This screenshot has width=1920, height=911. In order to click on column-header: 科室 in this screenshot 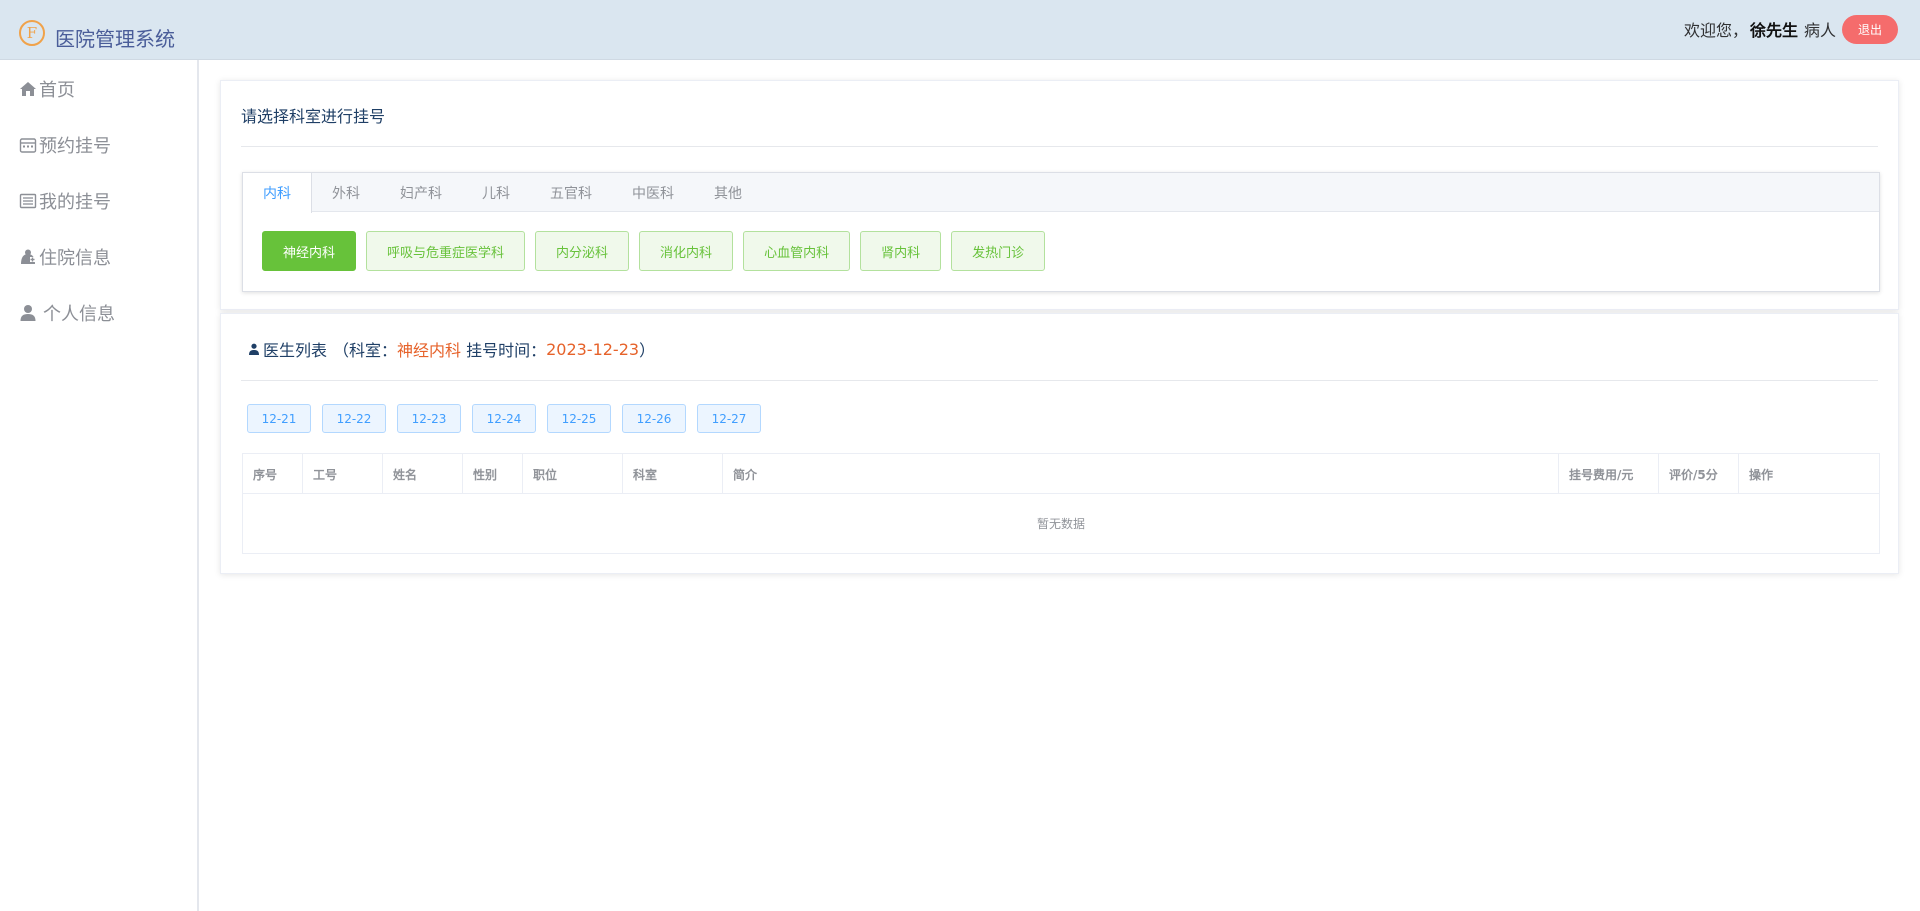, I will do `click(673, 474)`.